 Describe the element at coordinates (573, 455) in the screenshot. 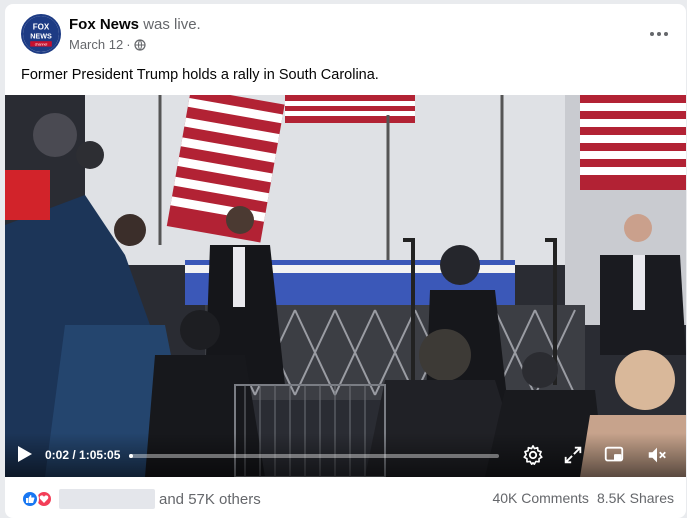

I see `expand-icon` at that location.